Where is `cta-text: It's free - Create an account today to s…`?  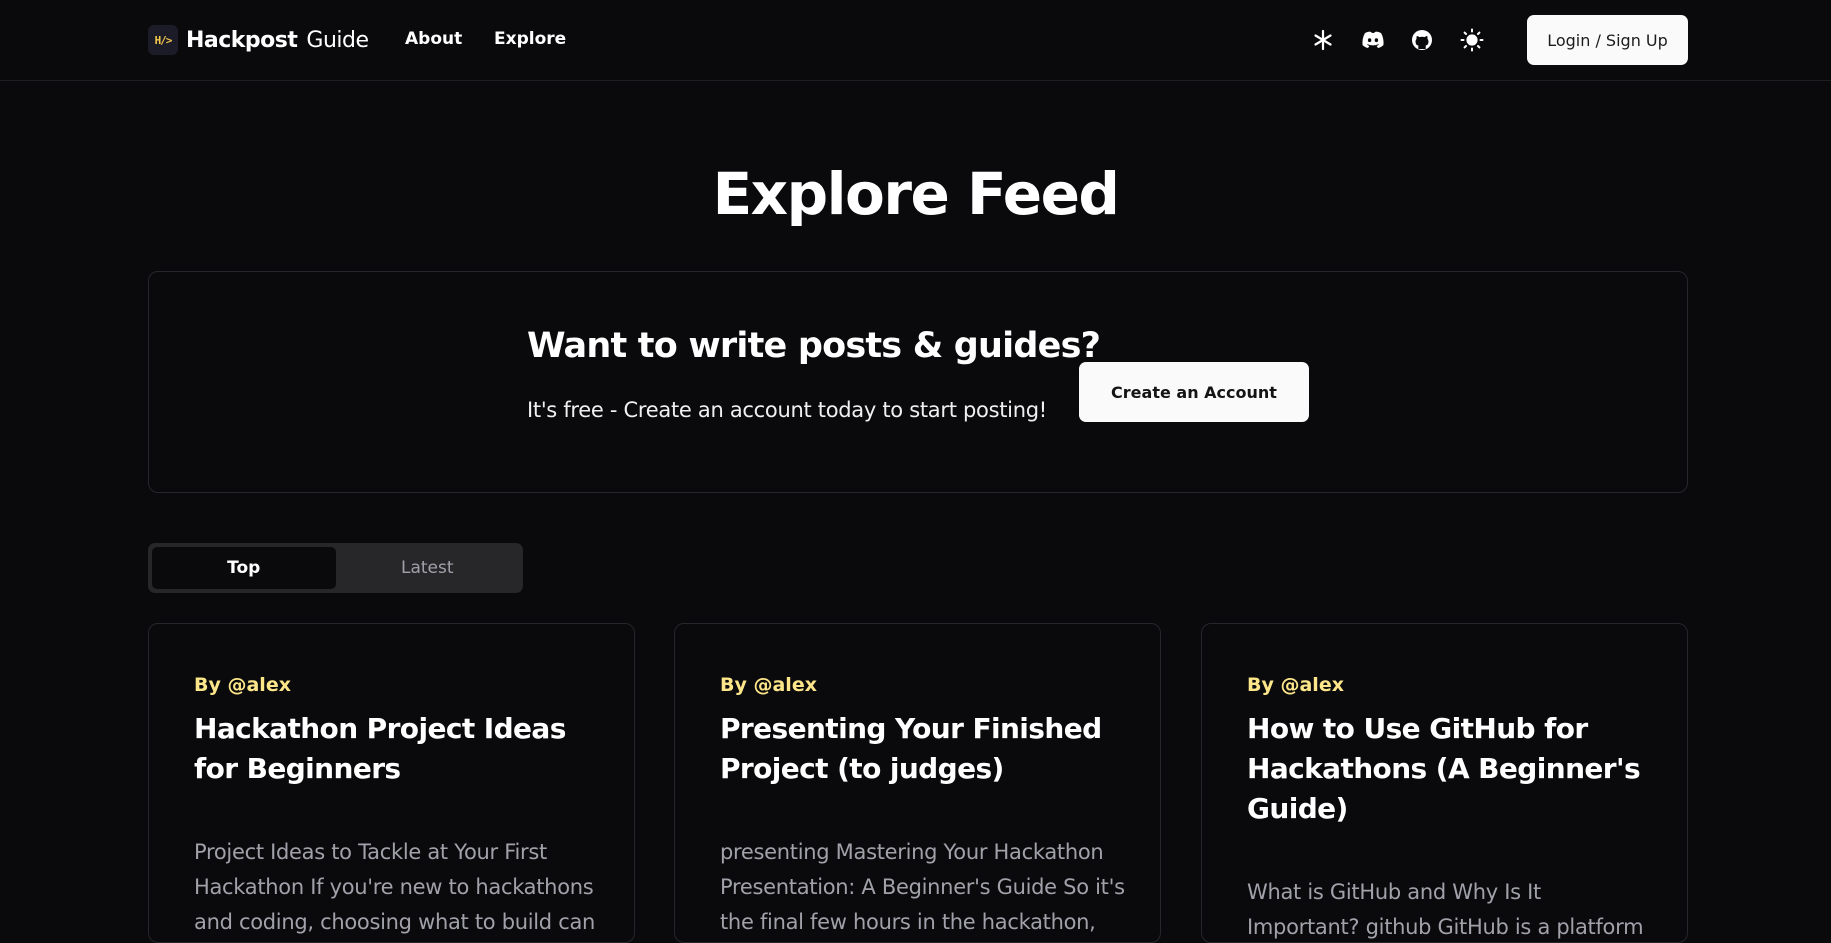
cta-text: It's free - Create an account today to s… is located at coordinates (787, 410).